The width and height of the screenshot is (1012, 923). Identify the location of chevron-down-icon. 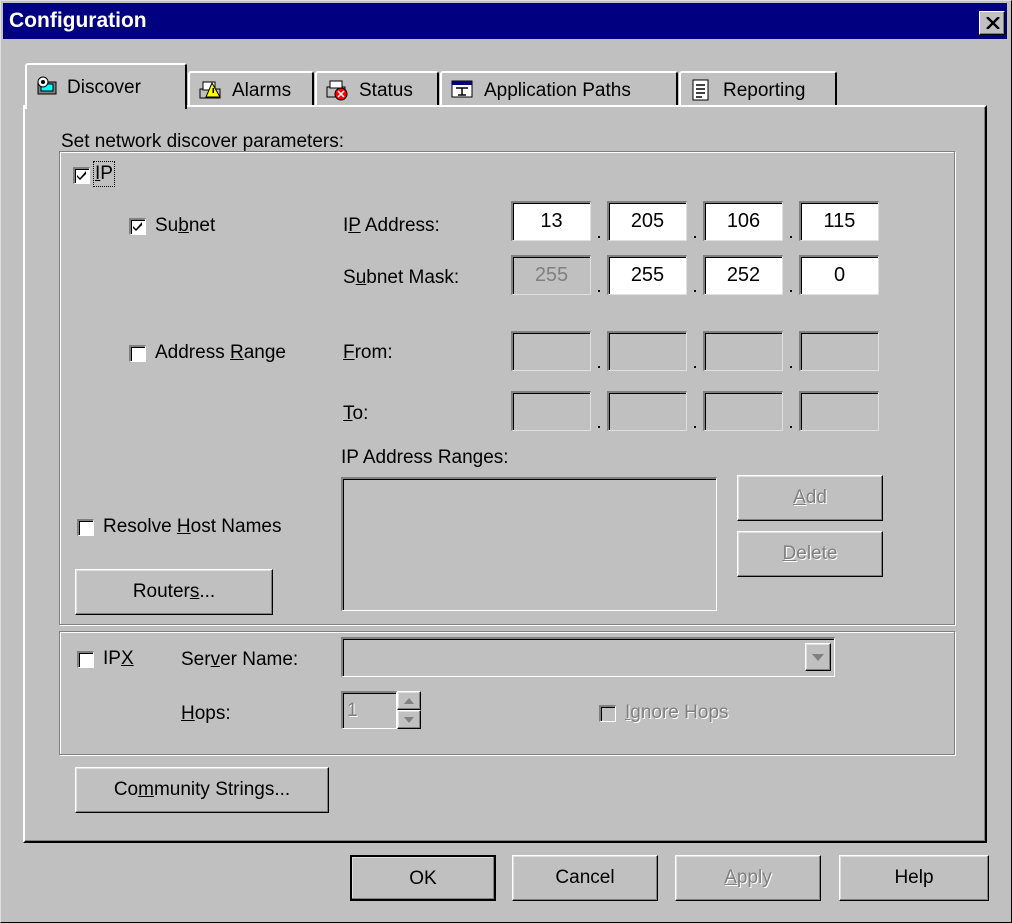
(818, 657).